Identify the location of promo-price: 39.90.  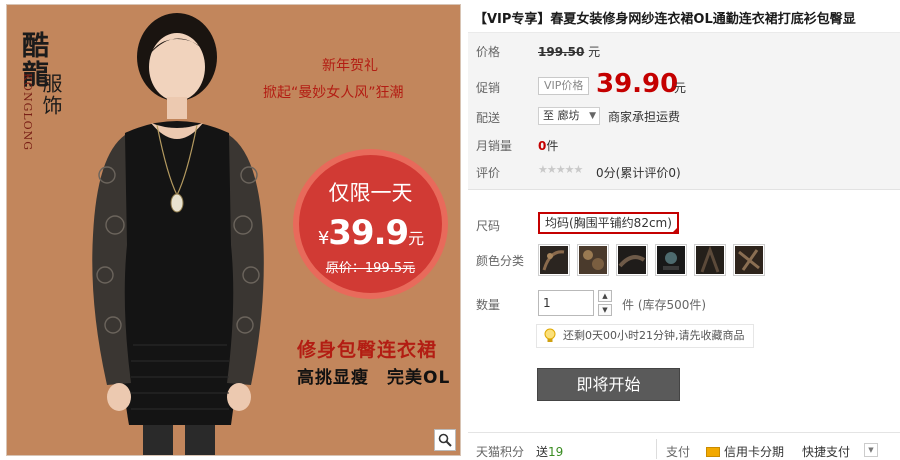
(637, 84).